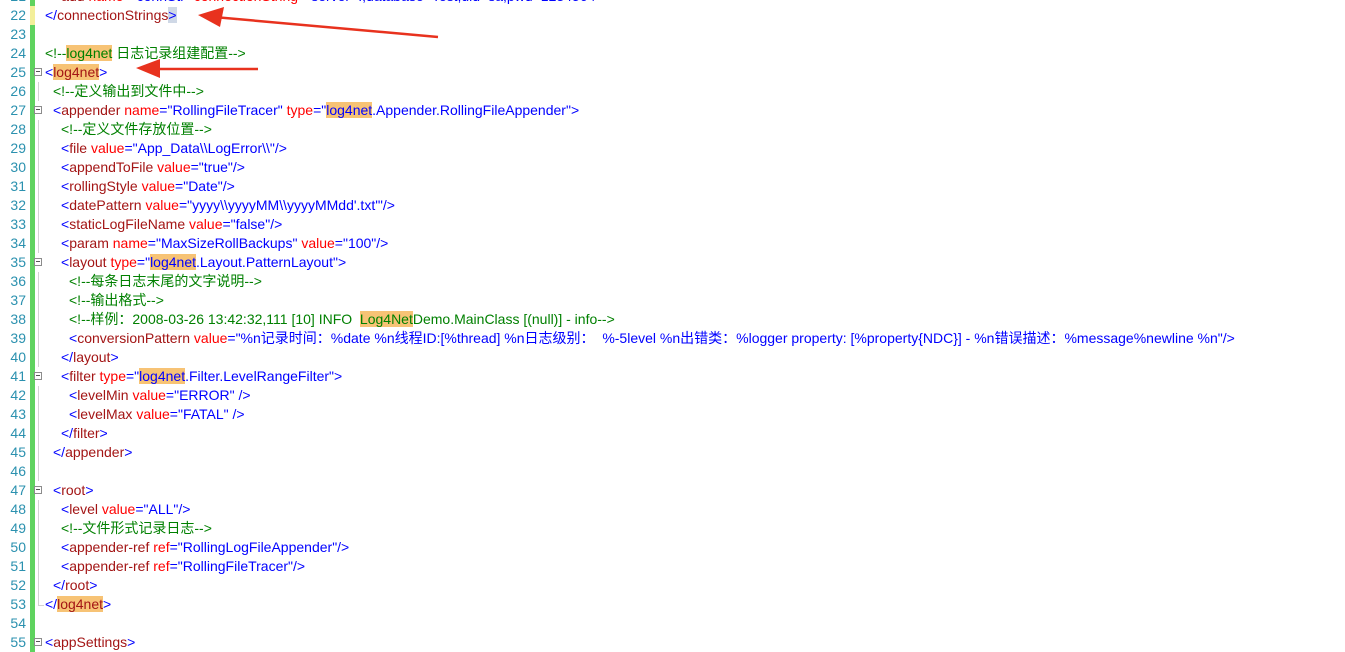 The height and width of the screenshot is (652, 1345). Describe the element at coordinates (153, 281) in the screenshot. I see `code-text: <!--每条日志末尾的文字说明-->` at that location.